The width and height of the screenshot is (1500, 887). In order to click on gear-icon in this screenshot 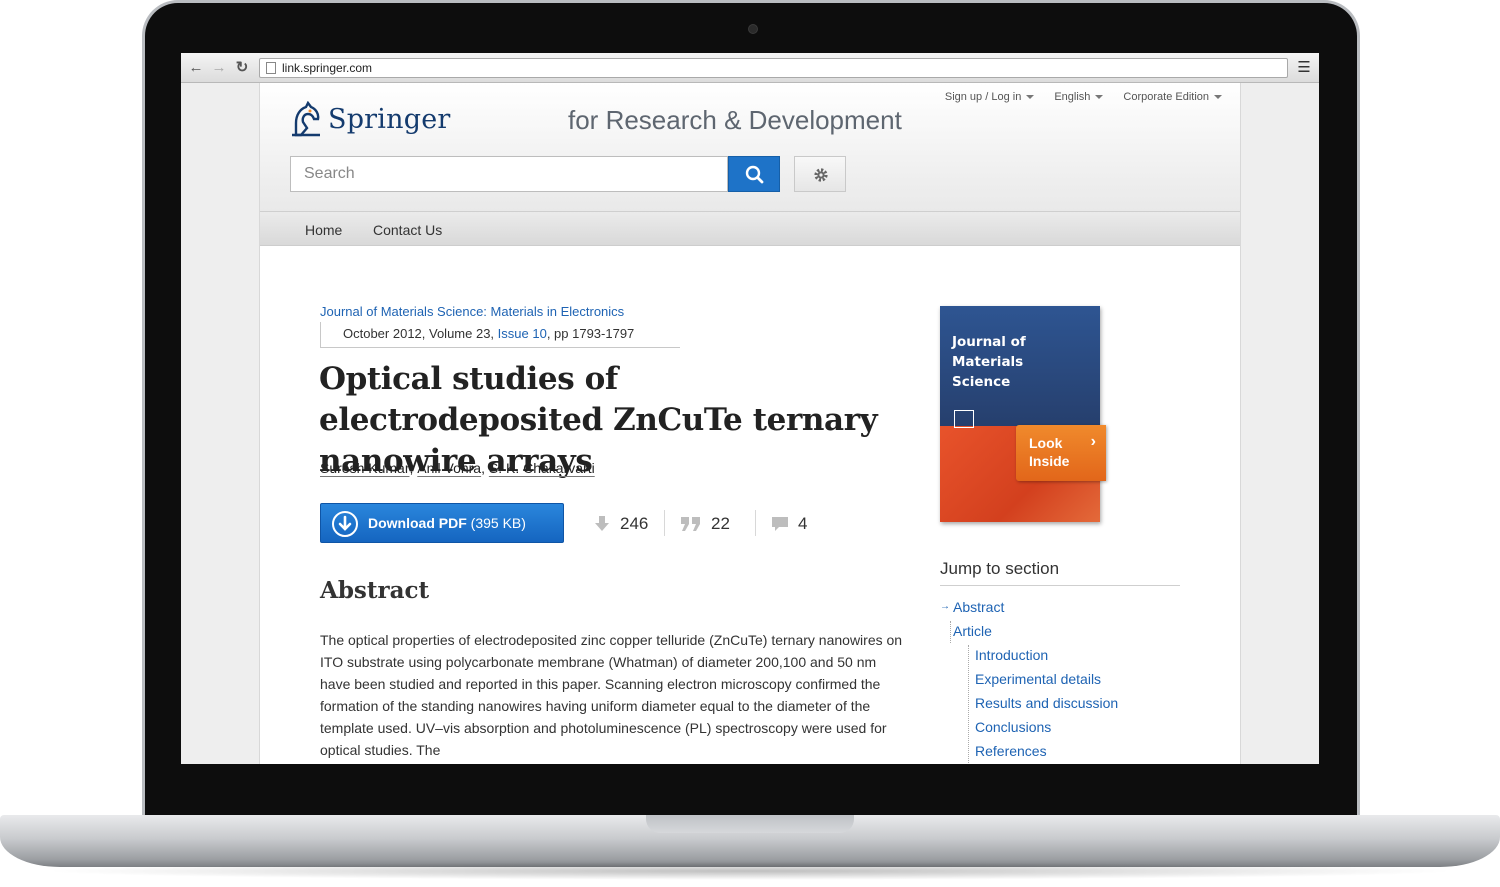, I will do `click(821, 175)`.